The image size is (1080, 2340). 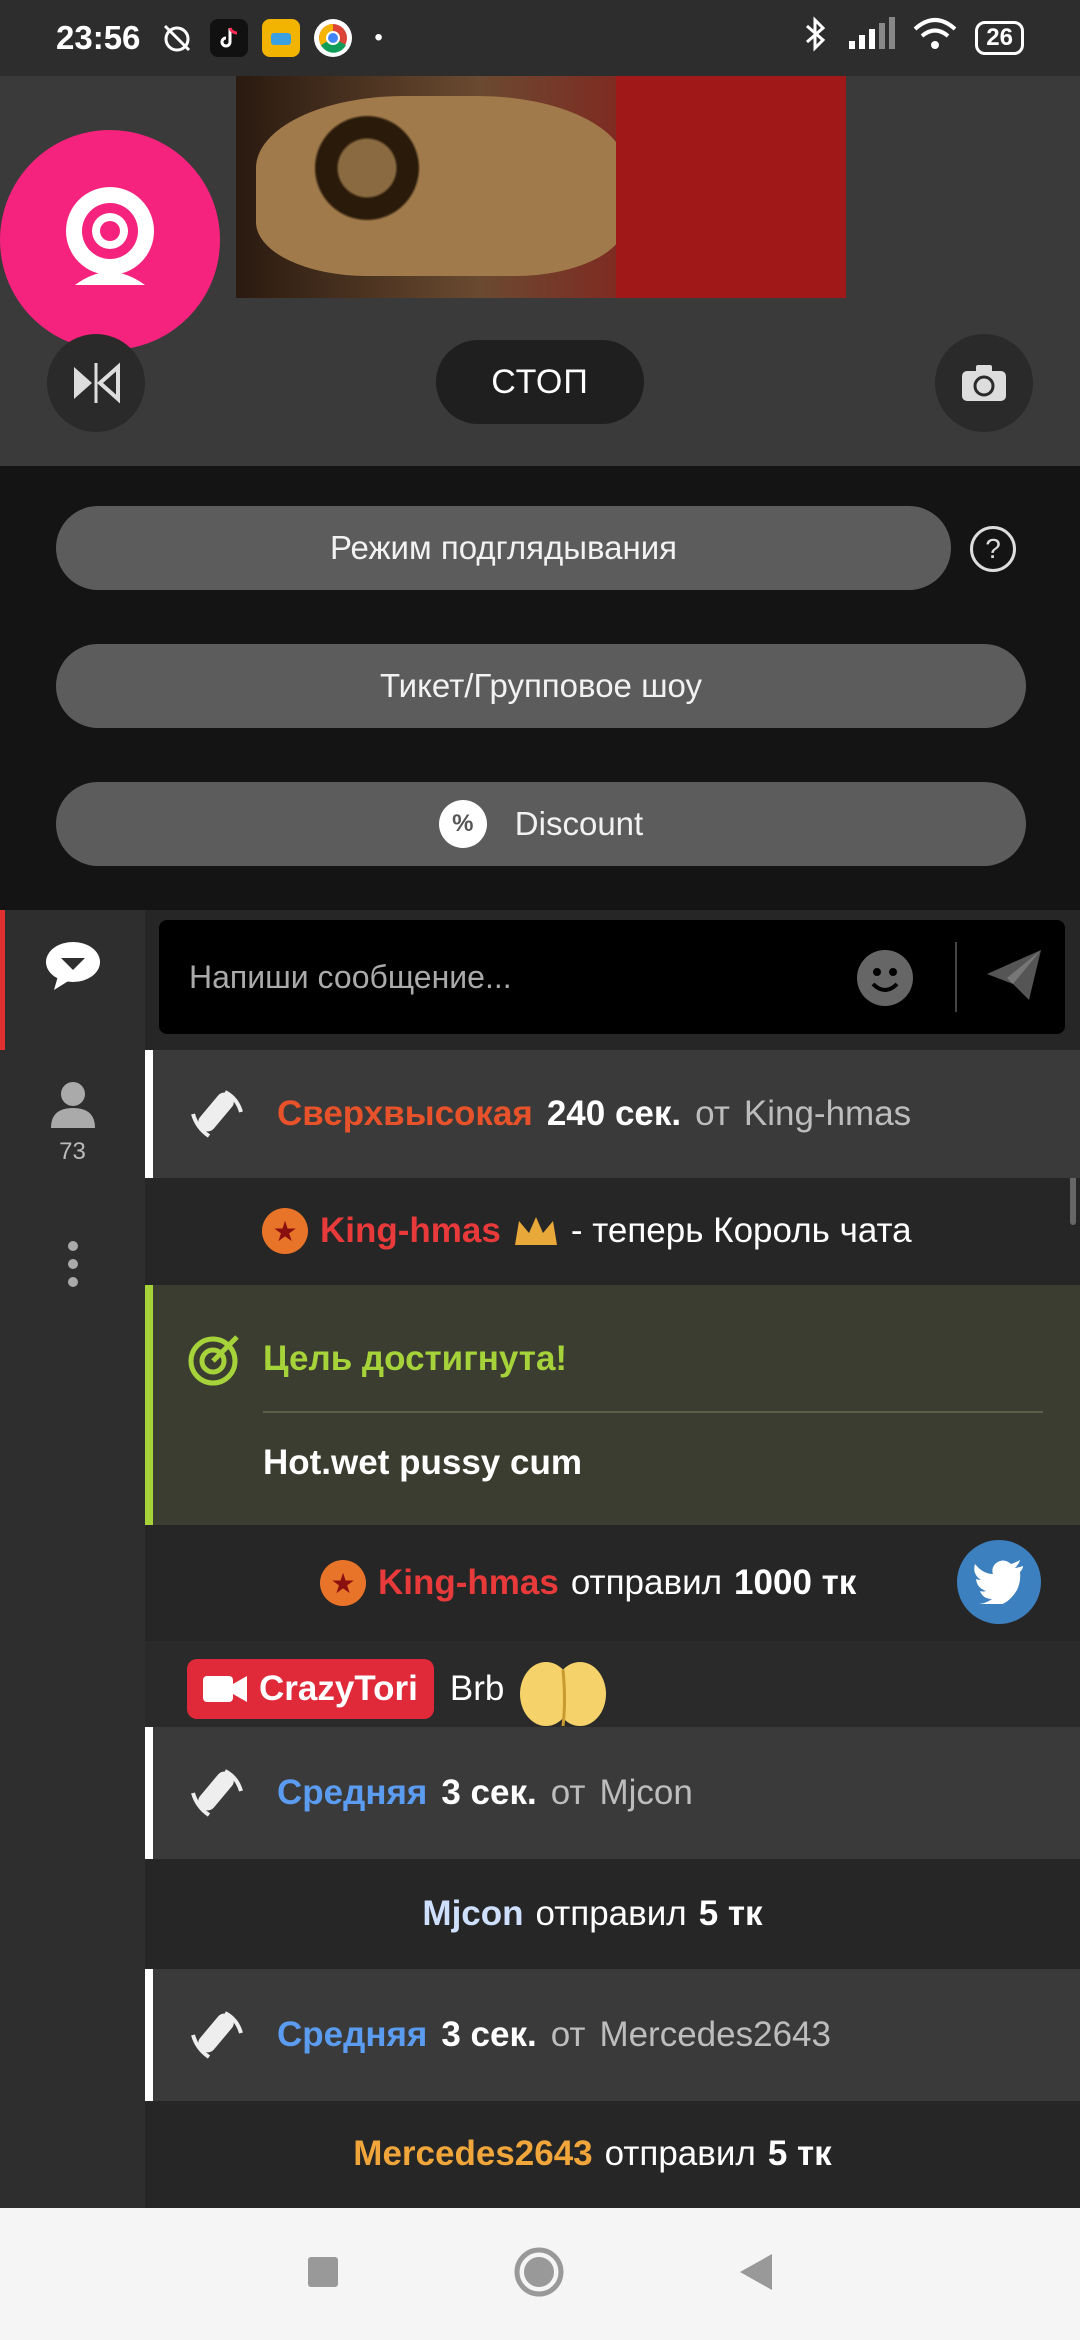 I want to click on app-icon, so click(x=281, y=38).